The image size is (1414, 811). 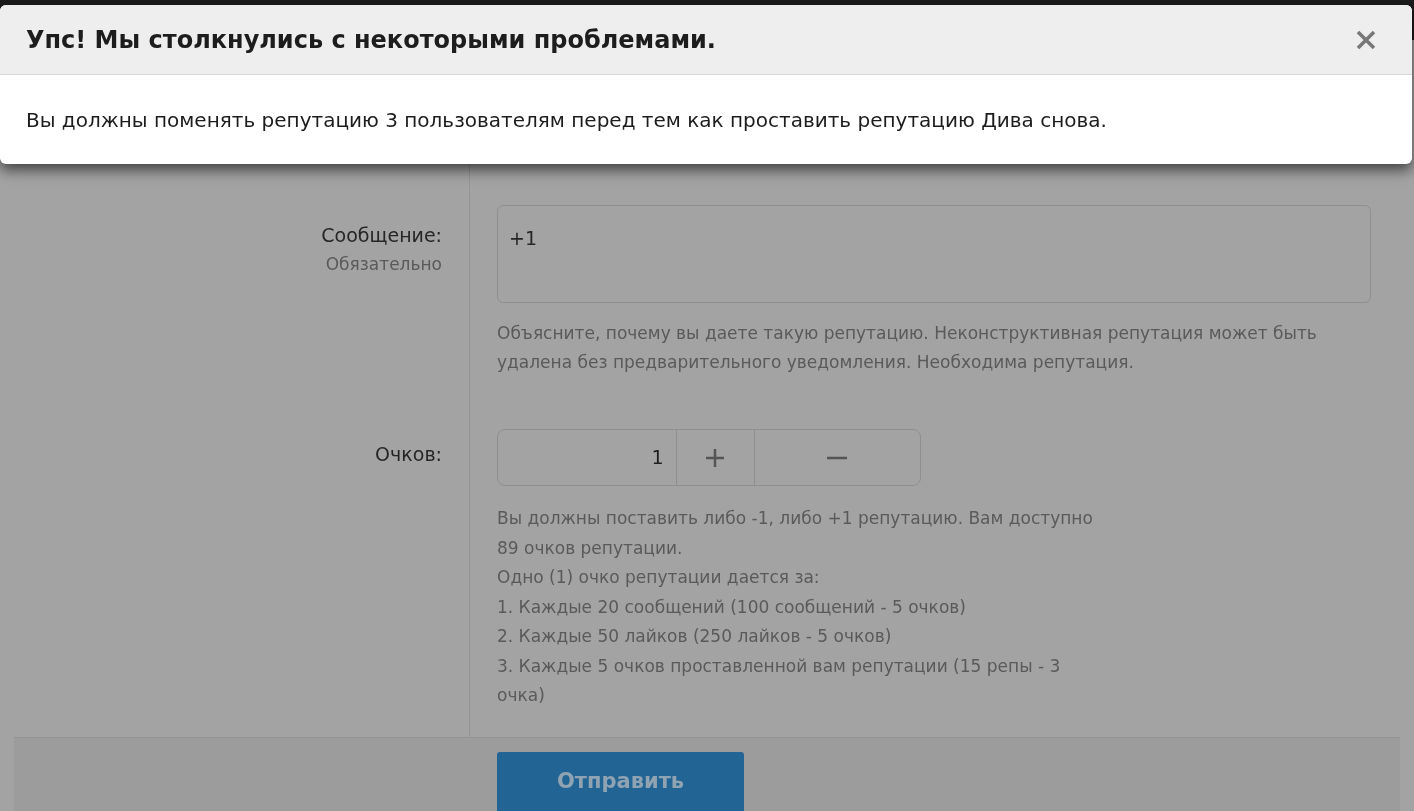 What do you see at coordinates (934, 254) in the screenshot?
I see `message-field: +1` at bounding box center [934, 254].